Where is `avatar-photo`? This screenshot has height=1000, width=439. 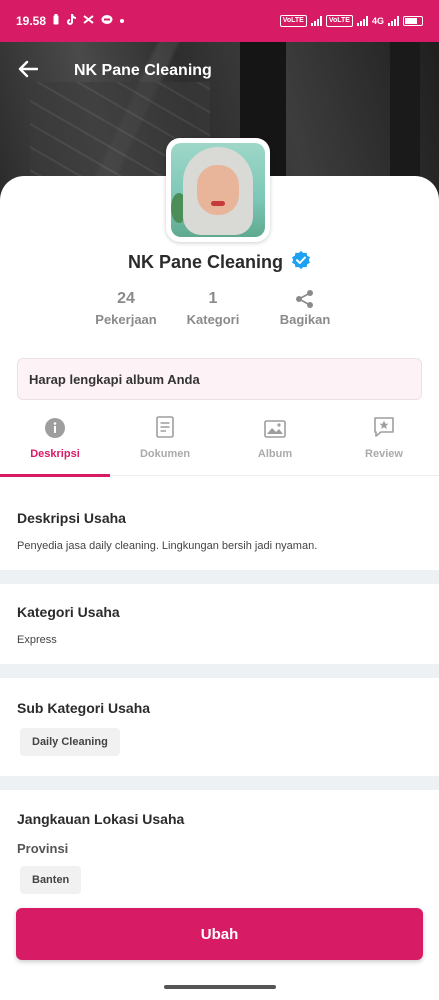
avatar-photo is located at coordinates (218, 190).